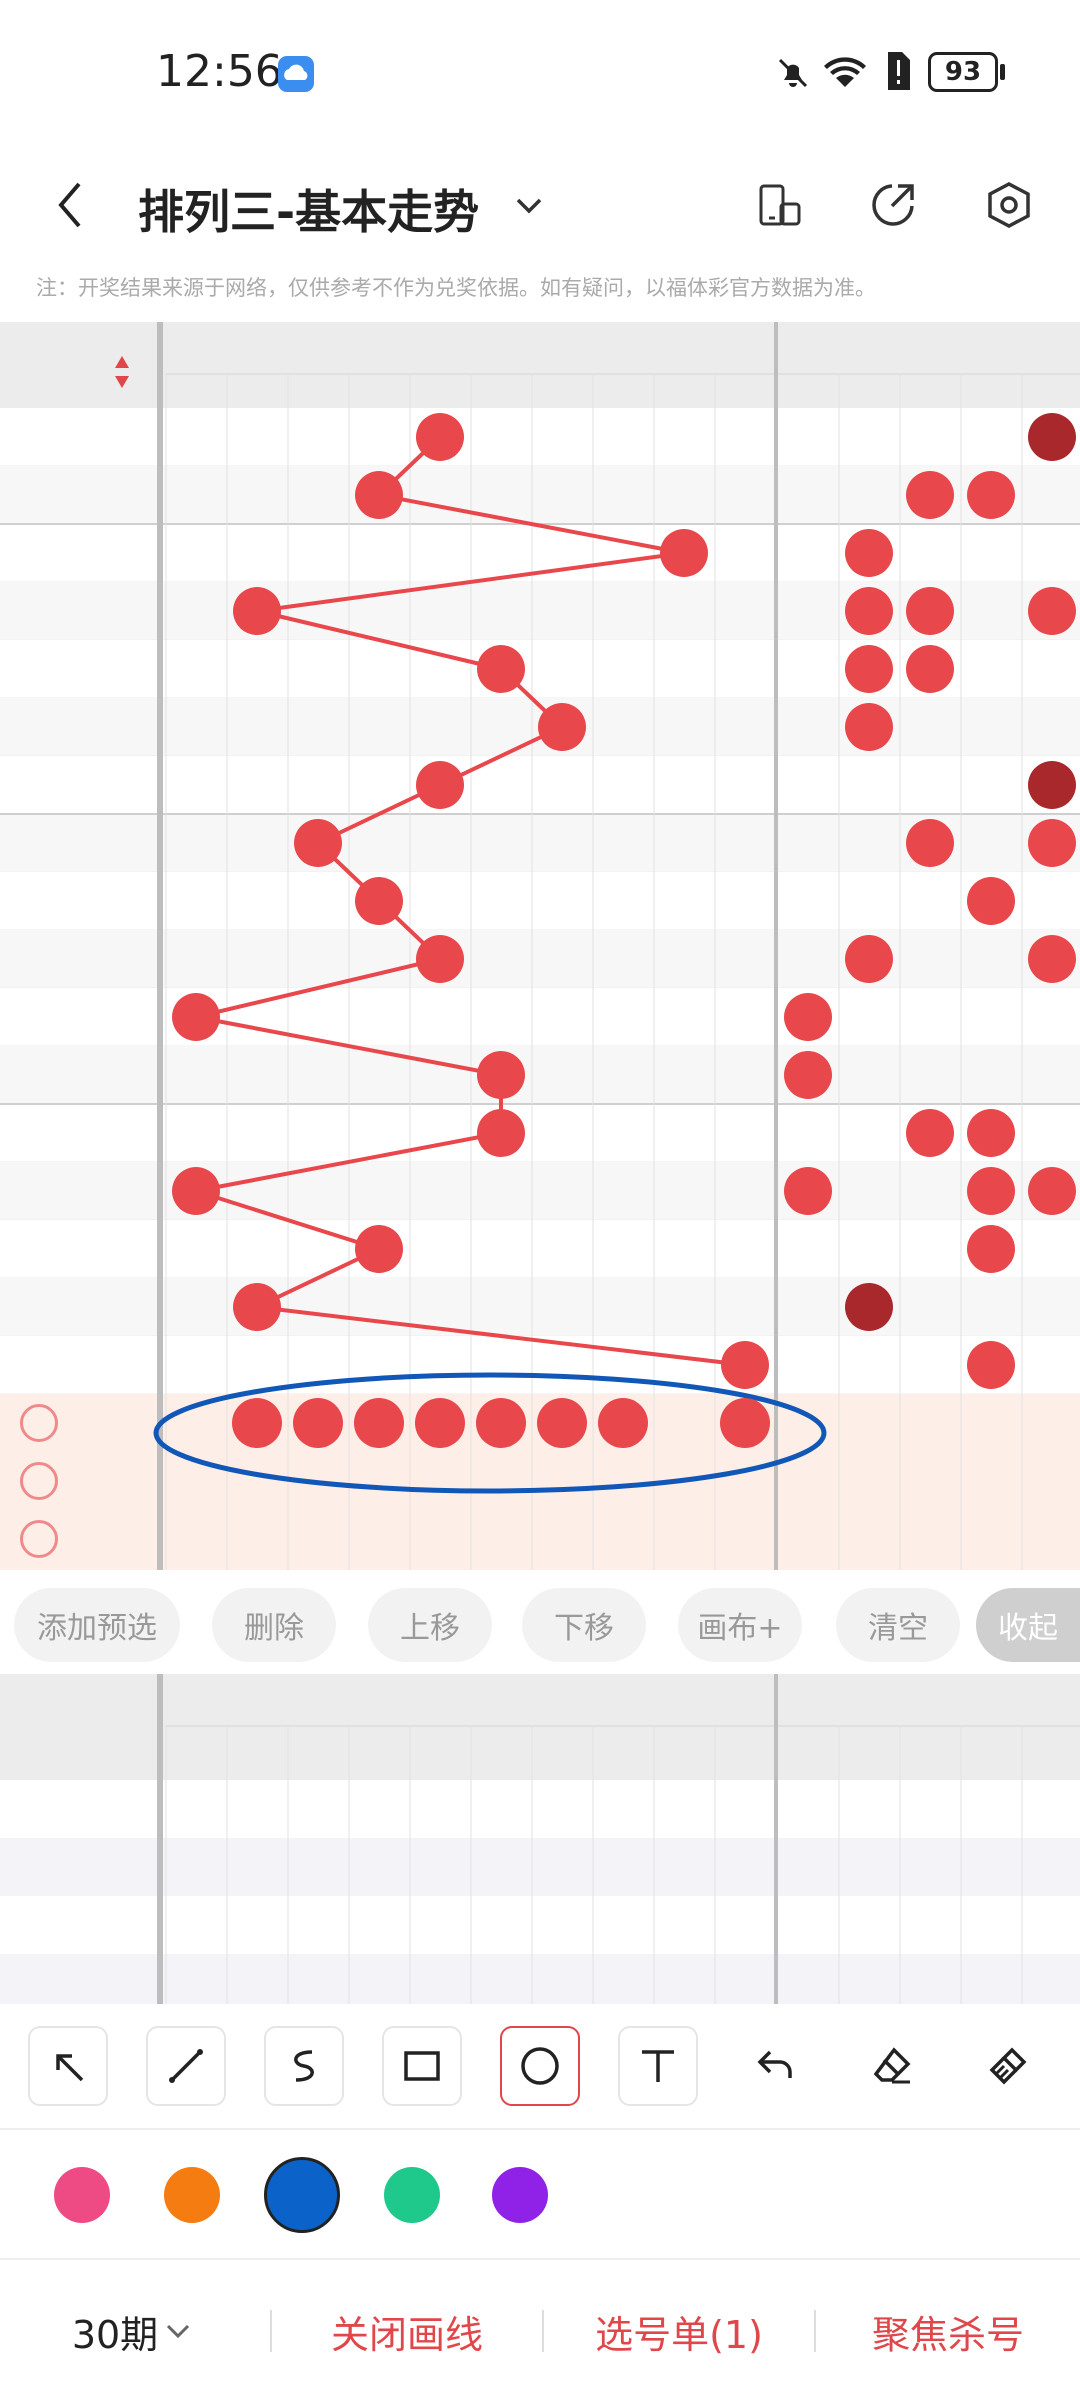  I want to click on action-button: 删除, so click(274, 1625).